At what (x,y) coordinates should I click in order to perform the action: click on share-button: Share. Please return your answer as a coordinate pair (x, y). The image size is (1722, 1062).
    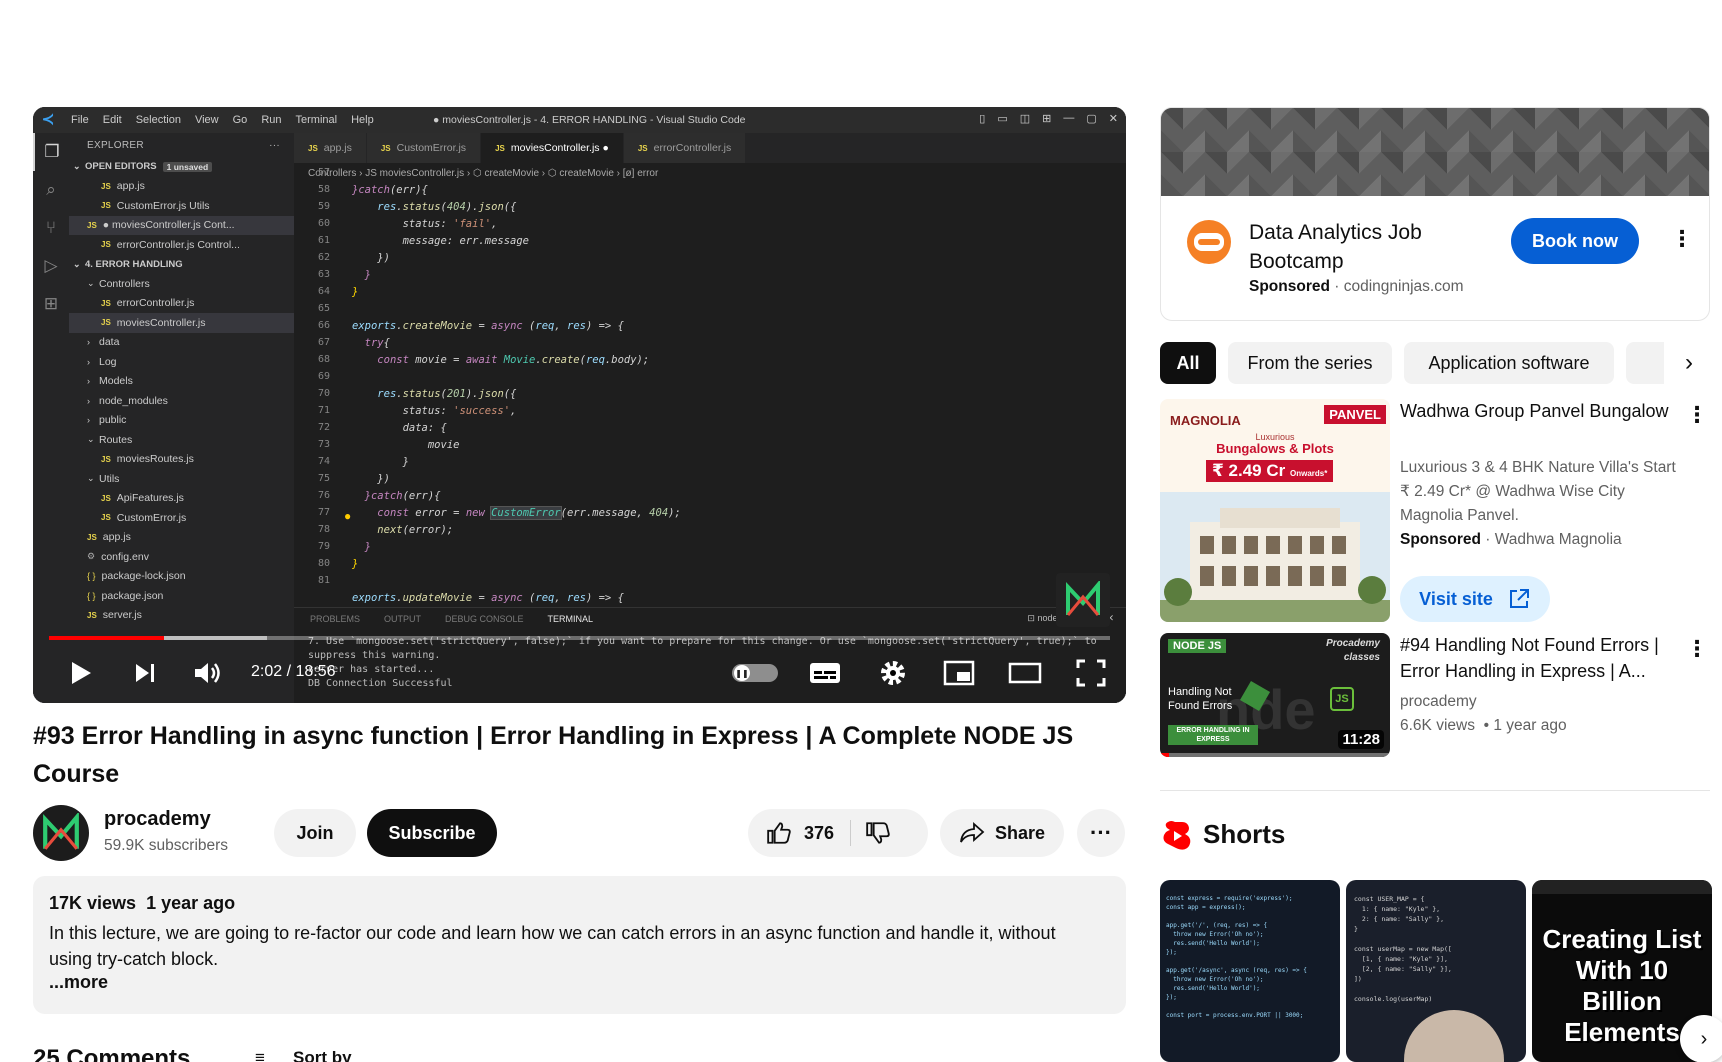
    Looking at the image, I should click on (1002, 833).